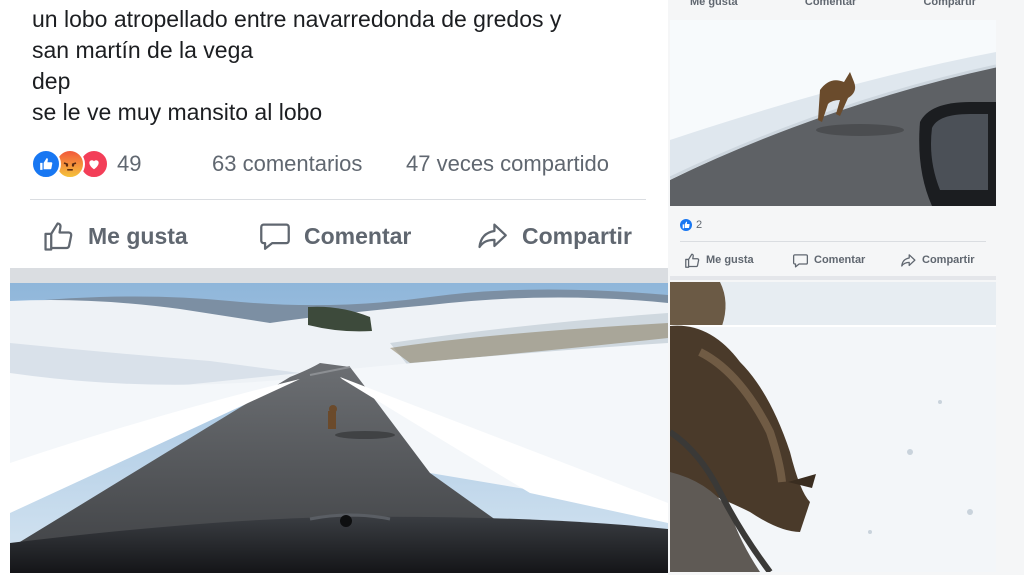 The image size is (1024, 575). What do you see at coordinates (699, 225) in the screenshot?
I see `side-reaction-count: 2` at bounding box center [699, 225].